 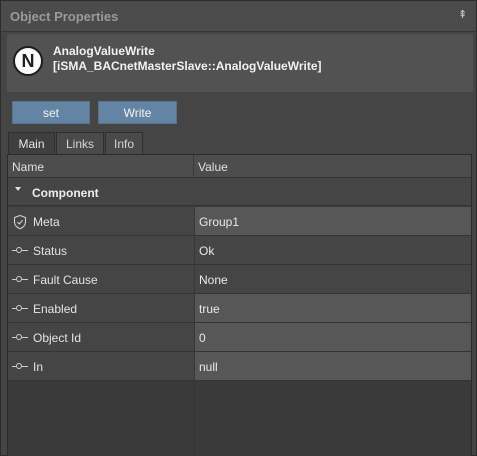 What do you see at coordinates (18, 189) in the screenshot?
I see `collapse-caret-icon` at bounding box center [18, 189].